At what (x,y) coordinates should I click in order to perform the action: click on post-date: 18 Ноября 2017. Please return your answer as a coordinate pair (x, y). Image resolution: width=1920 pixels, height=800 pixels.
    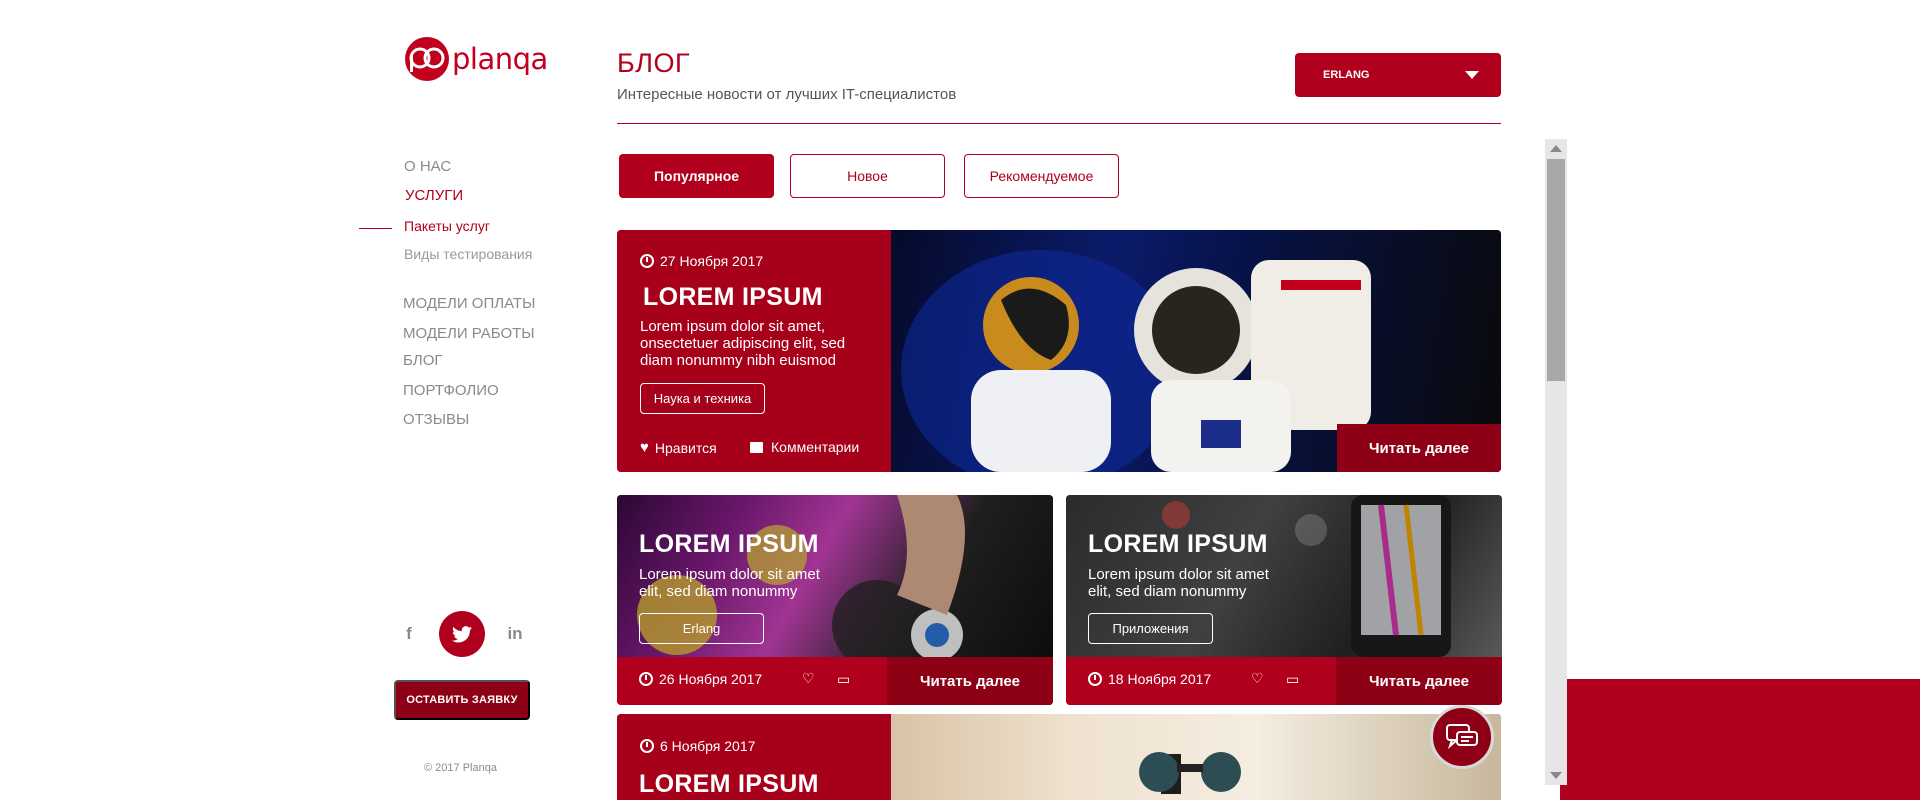
    Looking at the image, I should click on (1149, 679).